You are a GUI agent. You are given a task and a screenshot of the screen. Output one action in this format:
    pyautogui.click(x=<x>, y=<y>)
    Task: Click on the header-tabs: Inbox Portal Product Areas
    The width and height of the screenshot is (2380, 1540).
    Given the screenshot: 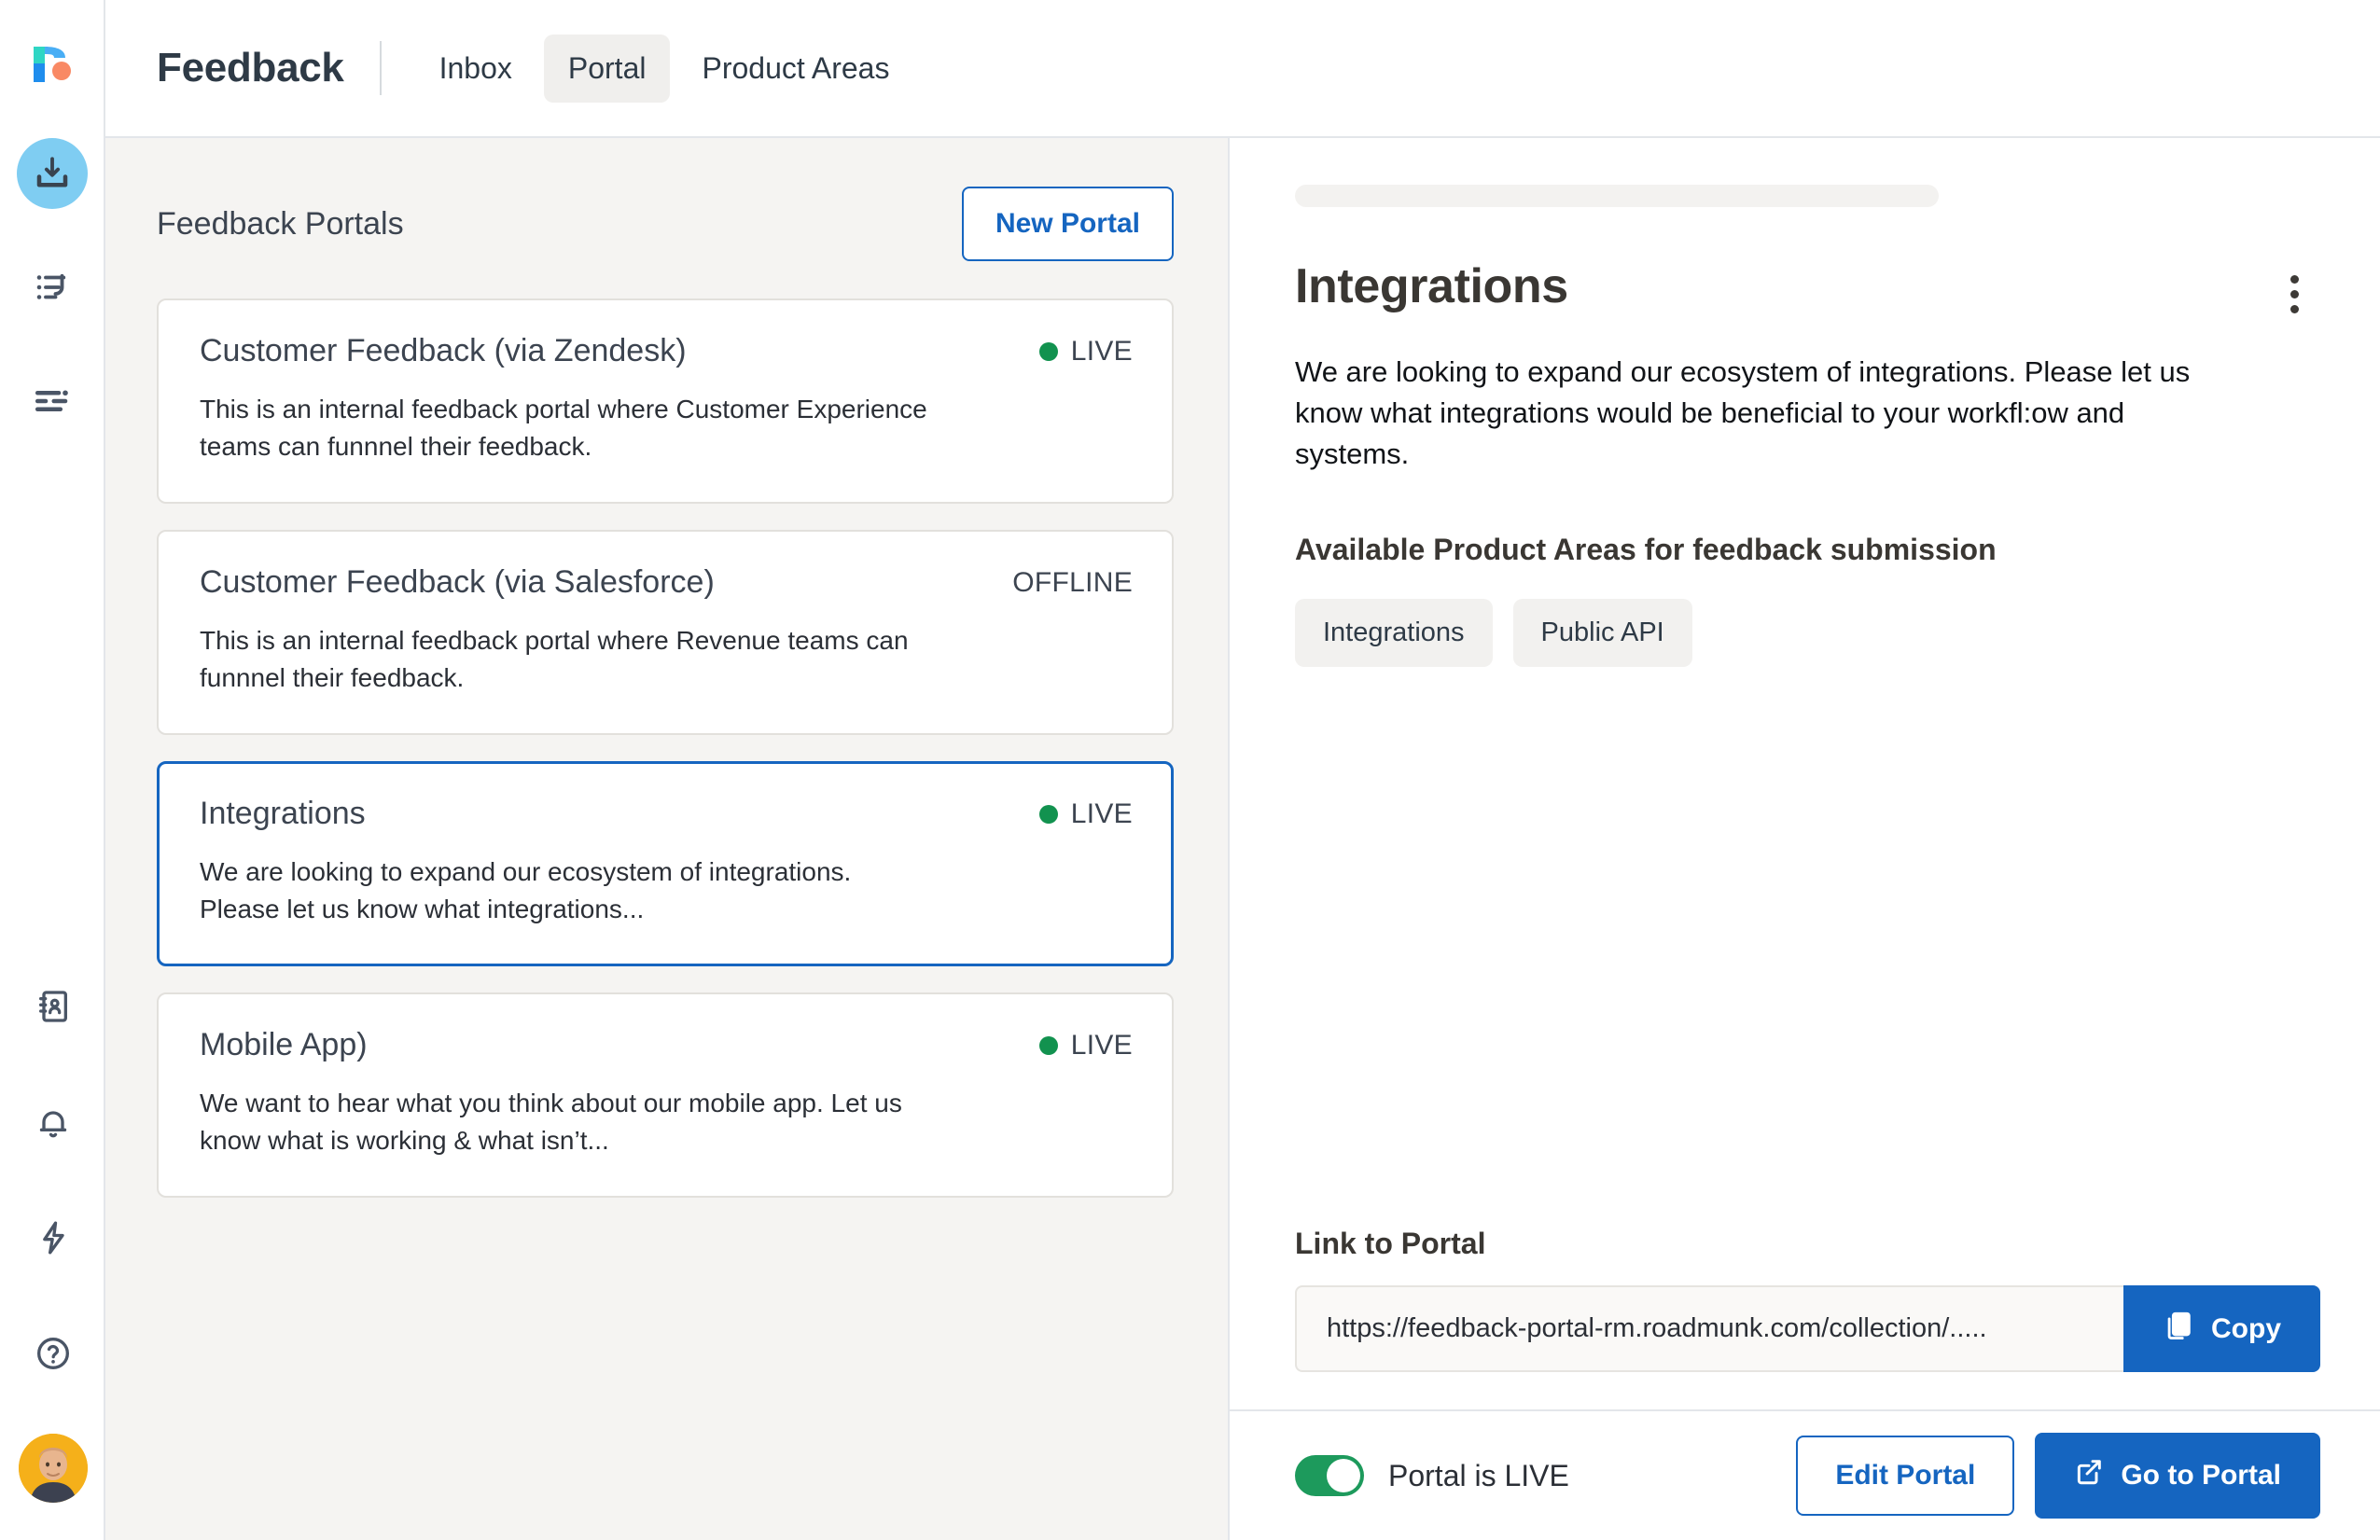 What is the action you would take?
    pyautogui.click(x=664, y=68)
    